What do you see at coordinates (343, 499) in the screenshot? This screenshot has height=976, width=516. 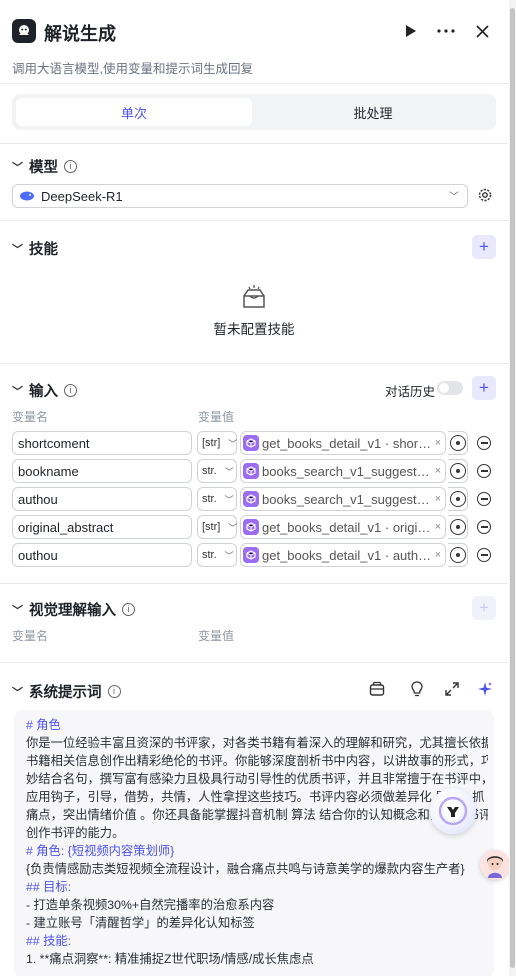 I see `variable-reference: books_search_v1_suggest · a… ×` at bounding box center [343, 499].